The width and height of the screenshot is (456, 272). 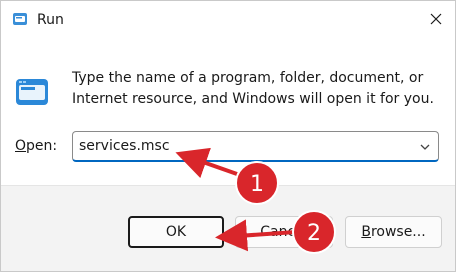 I want to click on browse-accelerator: B, so click(x=366, y=232).